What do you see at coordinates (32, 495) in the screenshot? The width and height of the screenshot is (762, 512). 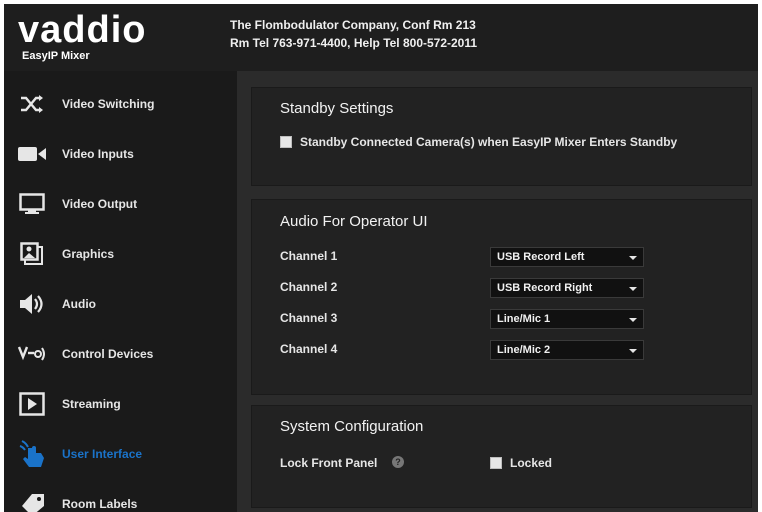 I see `tag-icon` at bounding box center [32, 495].